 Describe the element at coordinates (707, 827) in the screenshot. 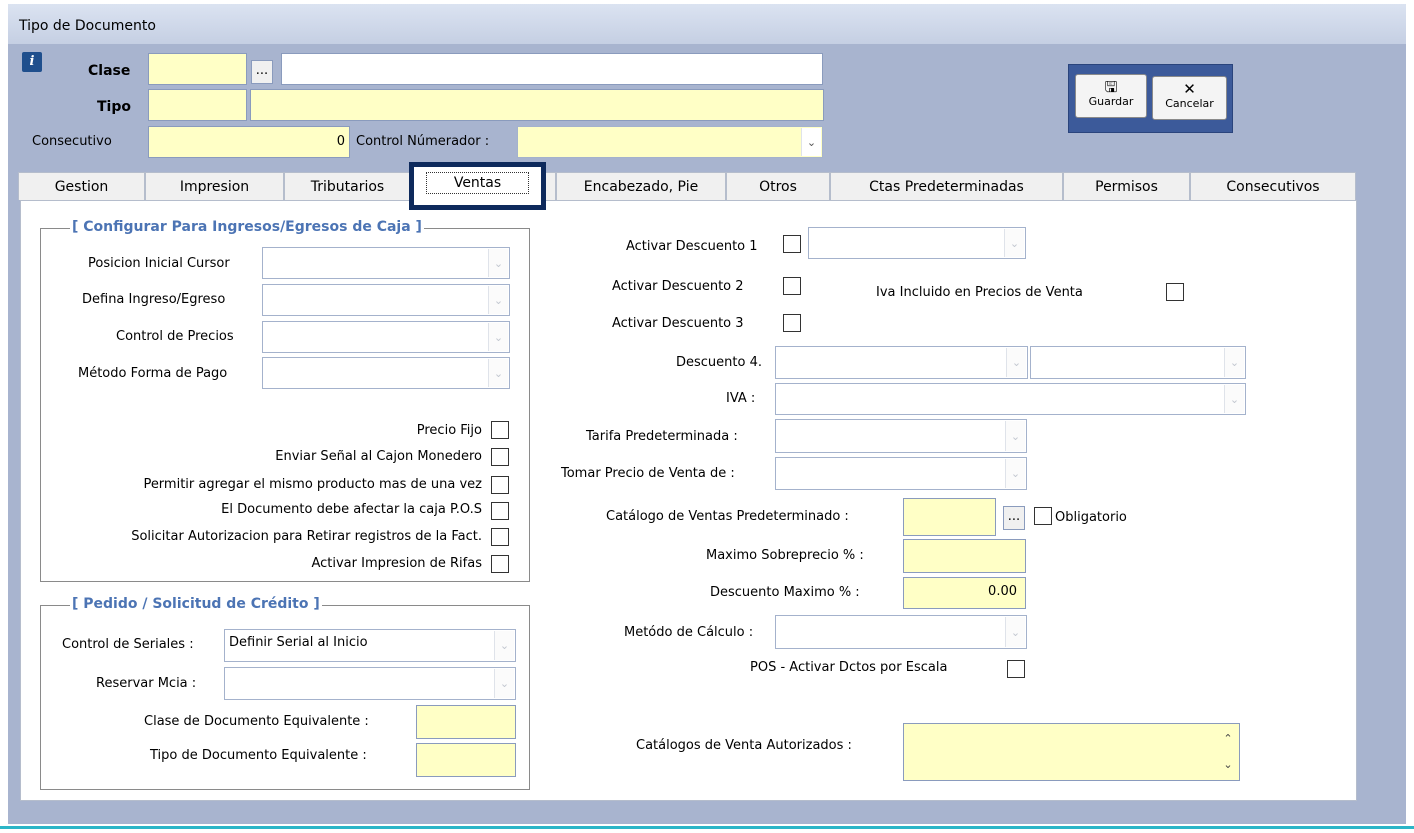

I see `bottom-border` at that location.